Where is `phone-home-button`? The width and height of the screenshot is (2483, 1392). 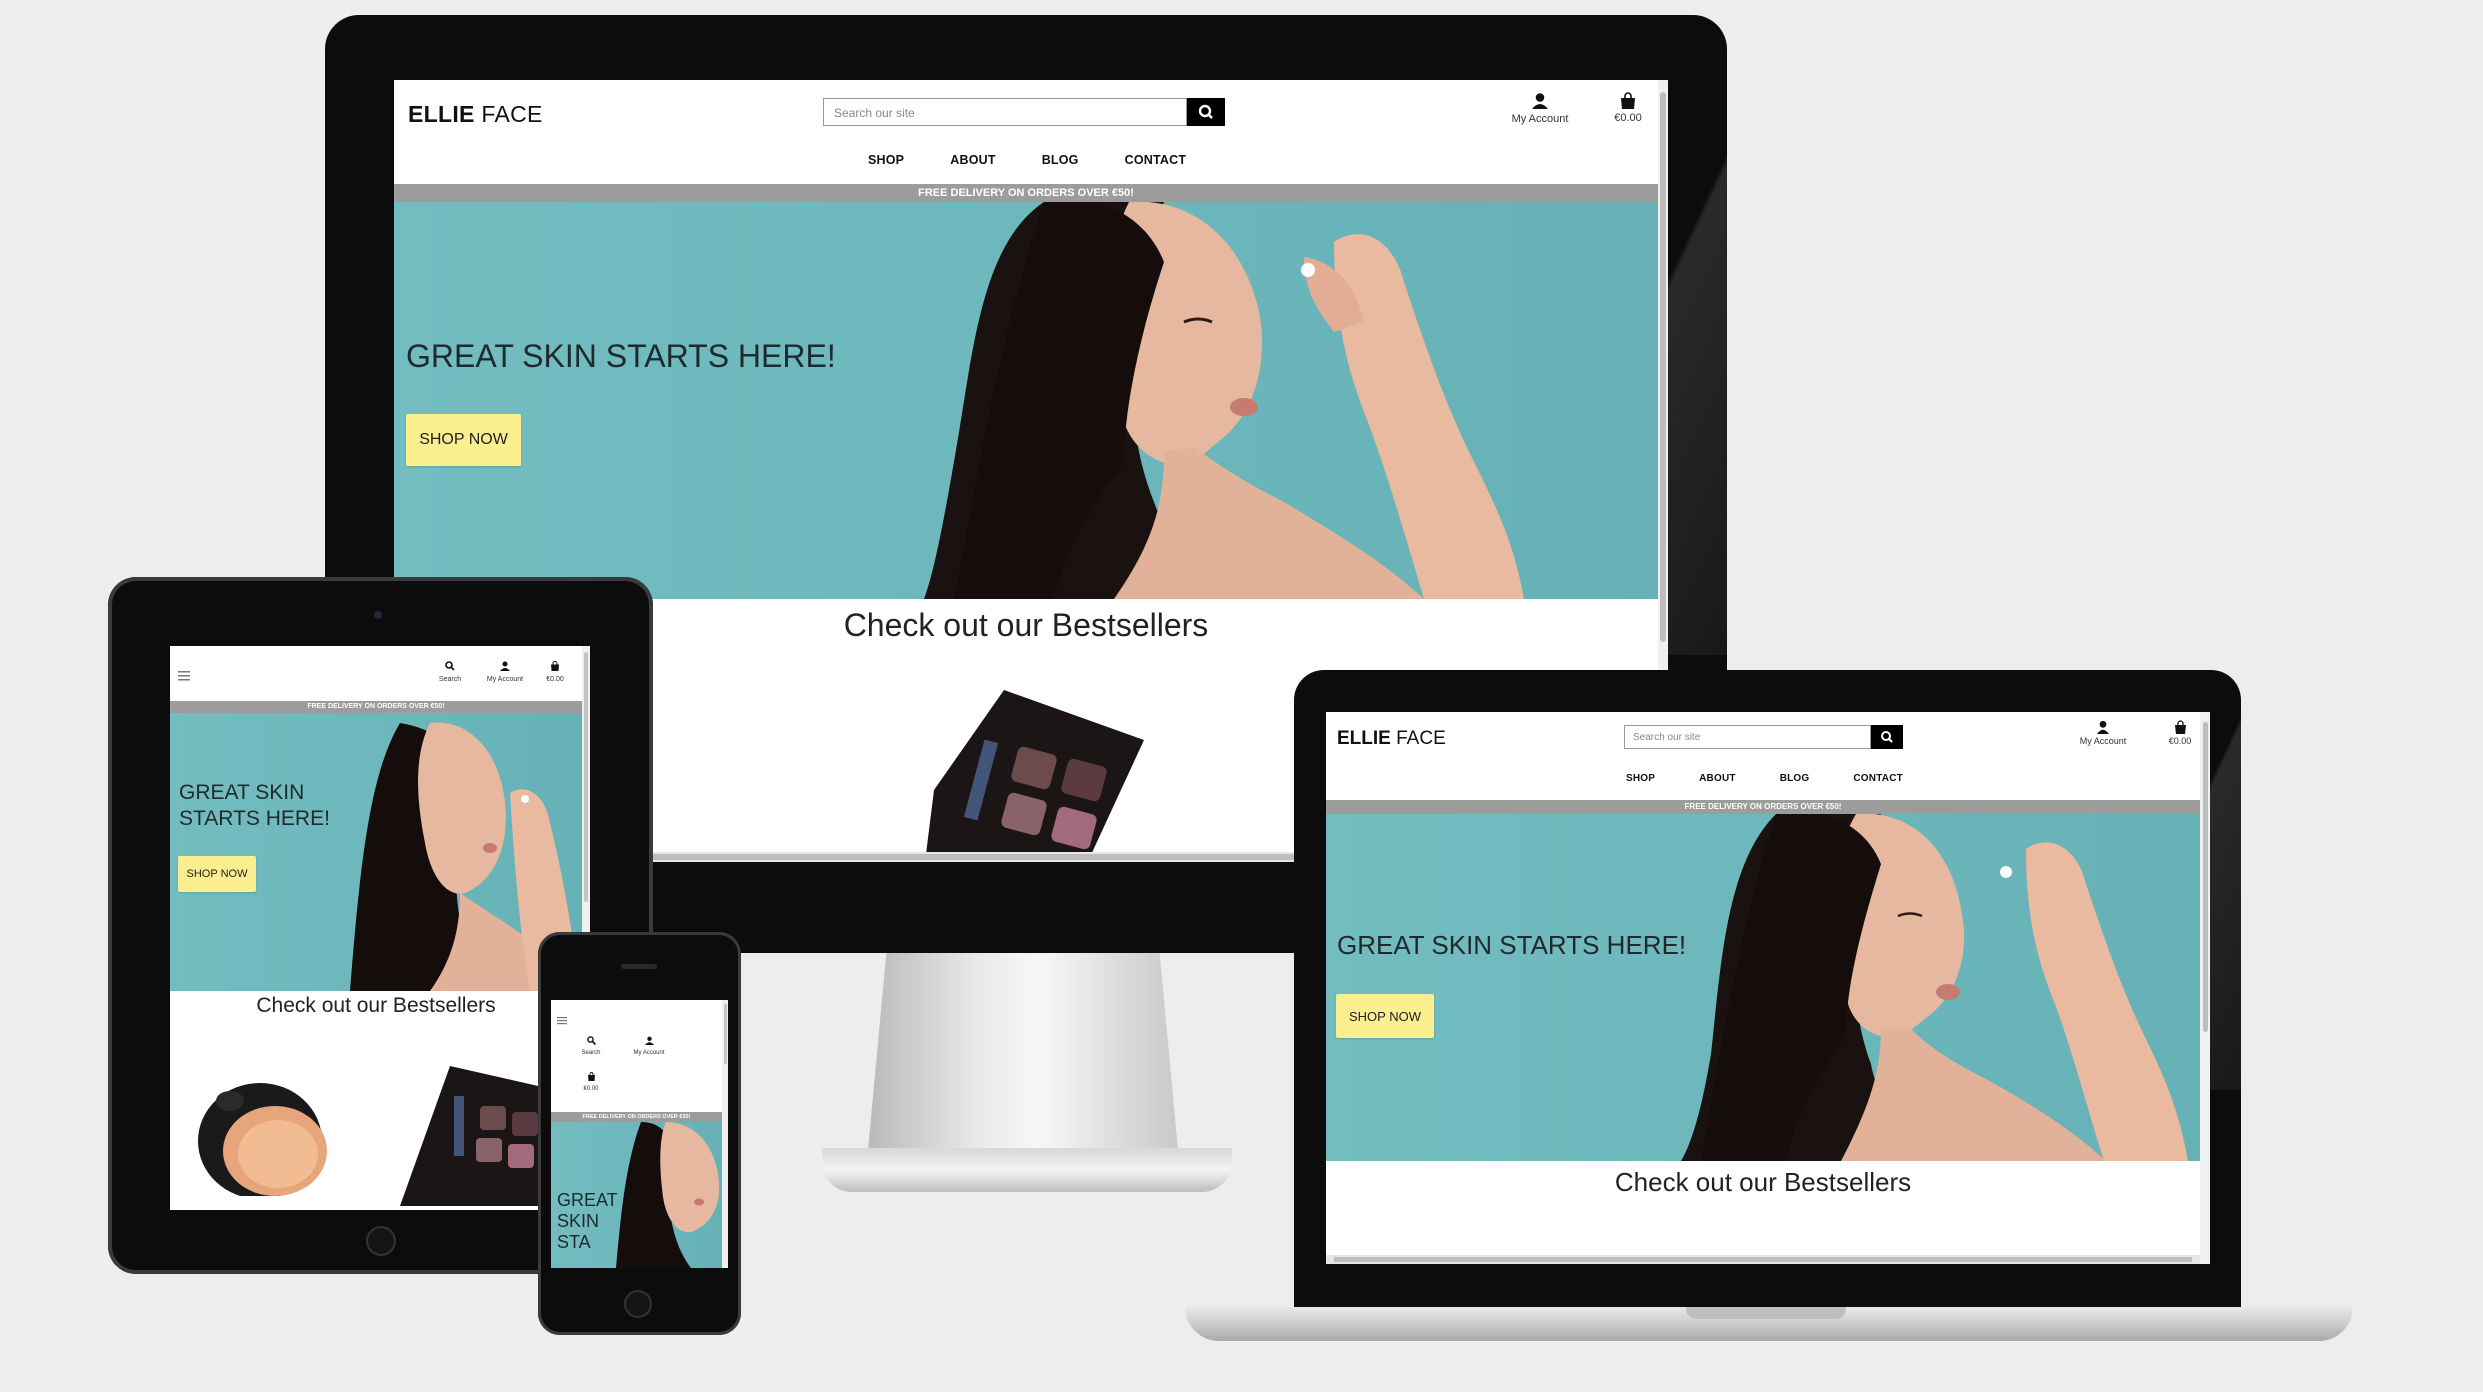
phone-home-button is located at coordinates (638, 1304).